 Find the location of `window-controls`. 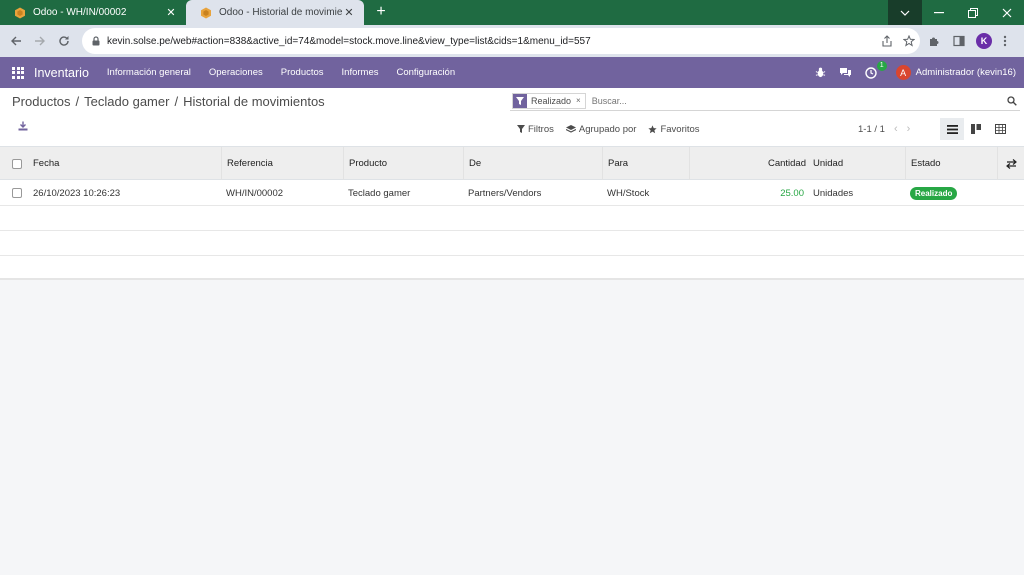

window-controls is located at coordinates (956, 12).